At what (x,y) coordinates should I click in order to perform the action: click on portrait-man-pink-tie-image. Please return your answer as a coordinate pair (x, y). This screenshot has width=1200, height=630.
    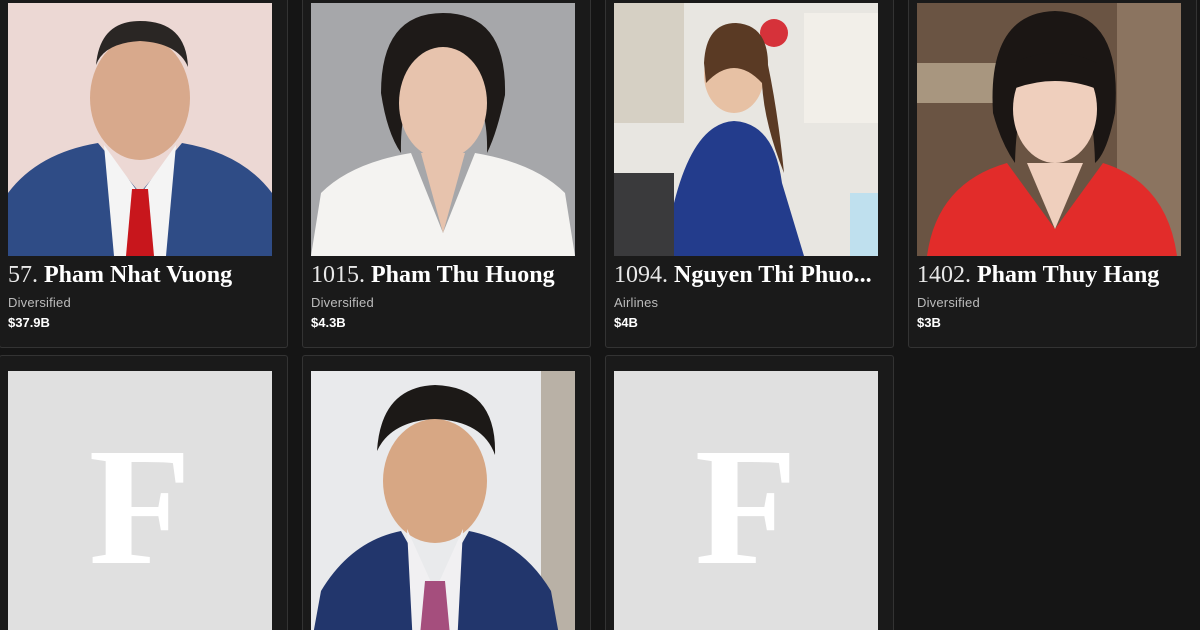
    Looking at the image, I should click on (443, 500).